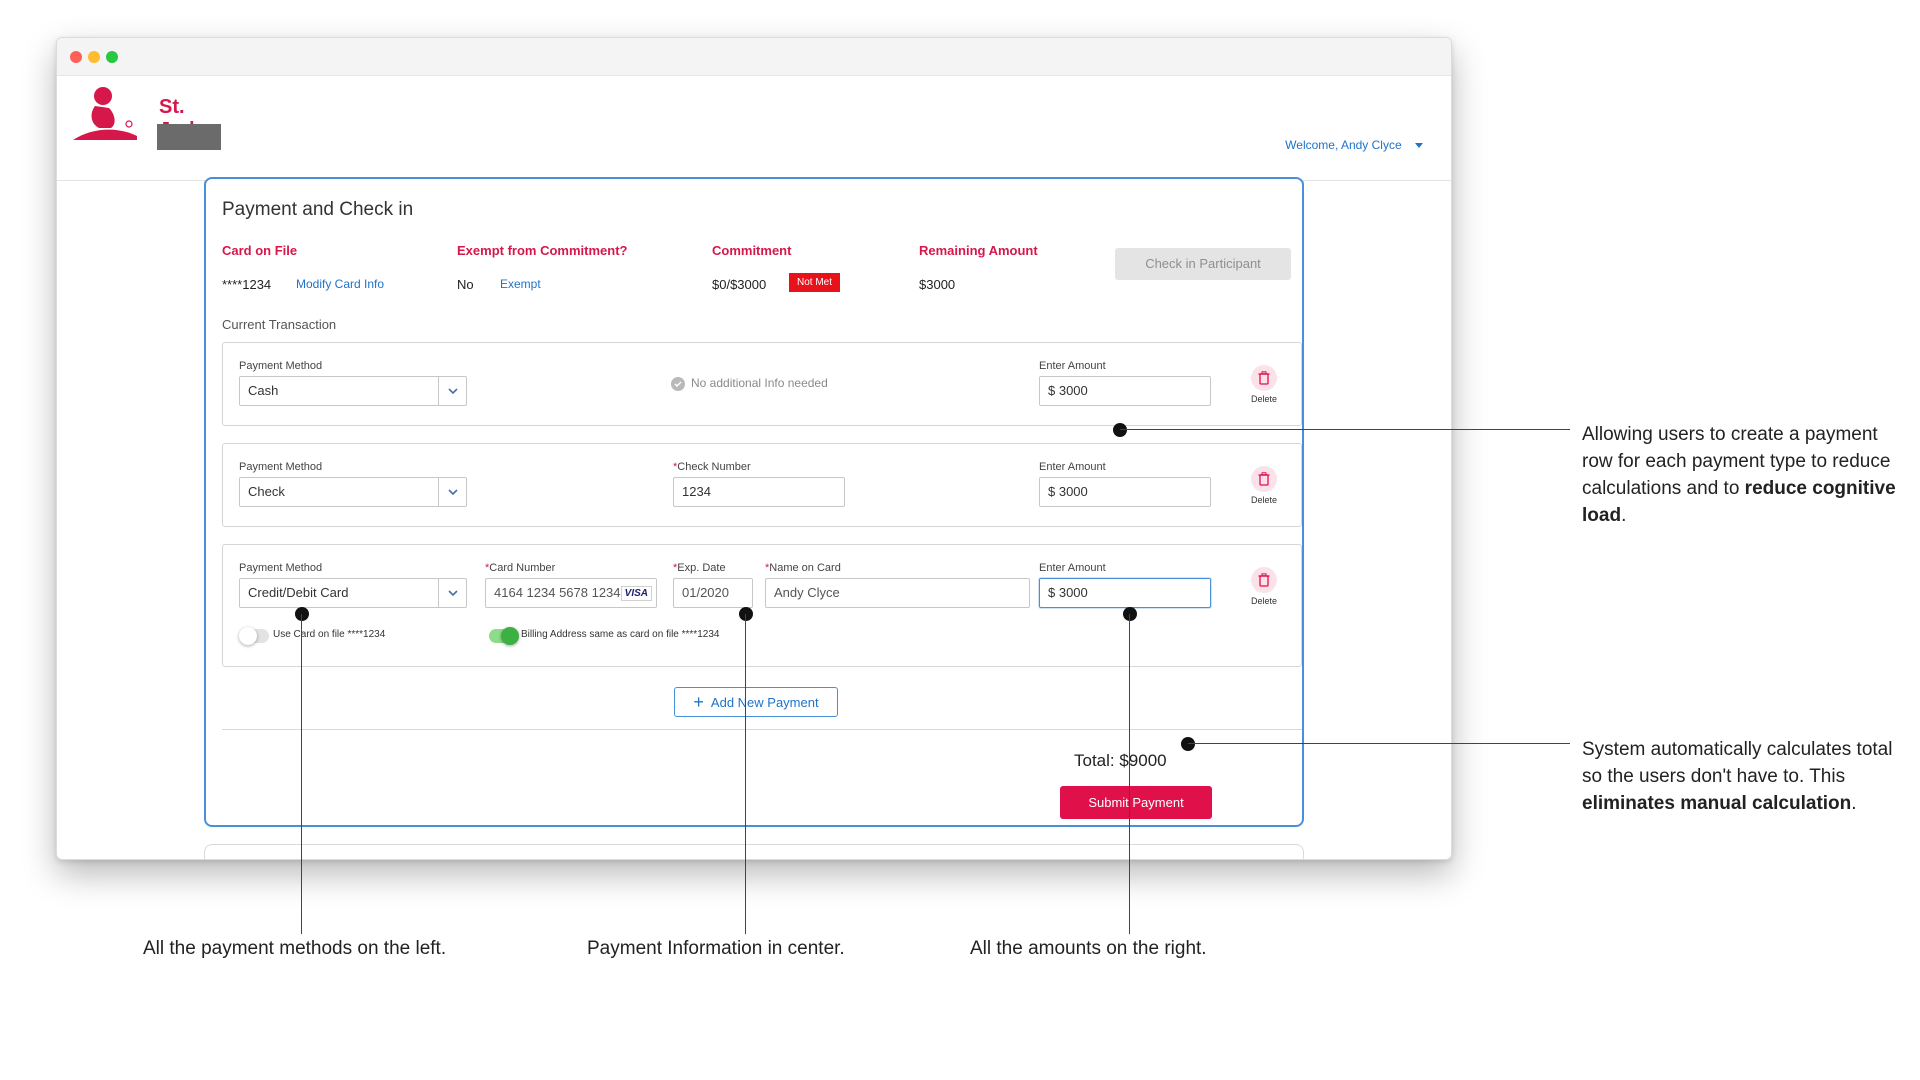 This screenshot has height=1080, width=1920. Describe the element at coordinates (815, 282) in the screenshot. I see `not-met-badge: Not Met` at that location.